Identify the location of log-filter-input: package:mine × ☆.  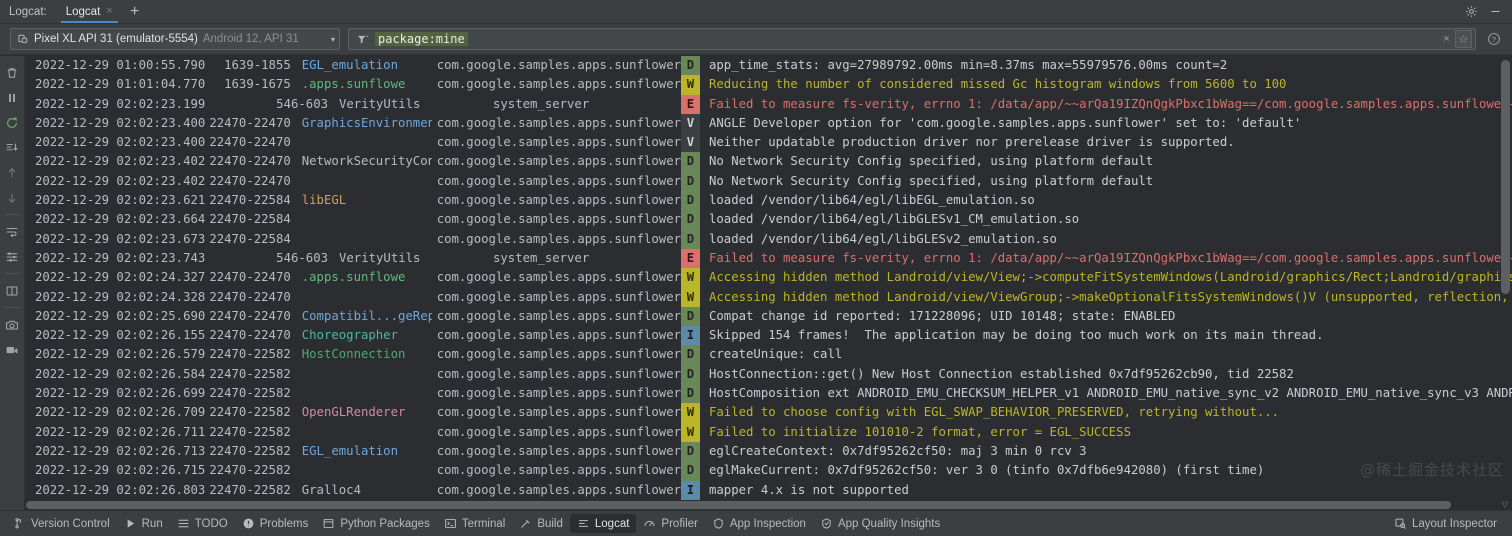
(912, 39).